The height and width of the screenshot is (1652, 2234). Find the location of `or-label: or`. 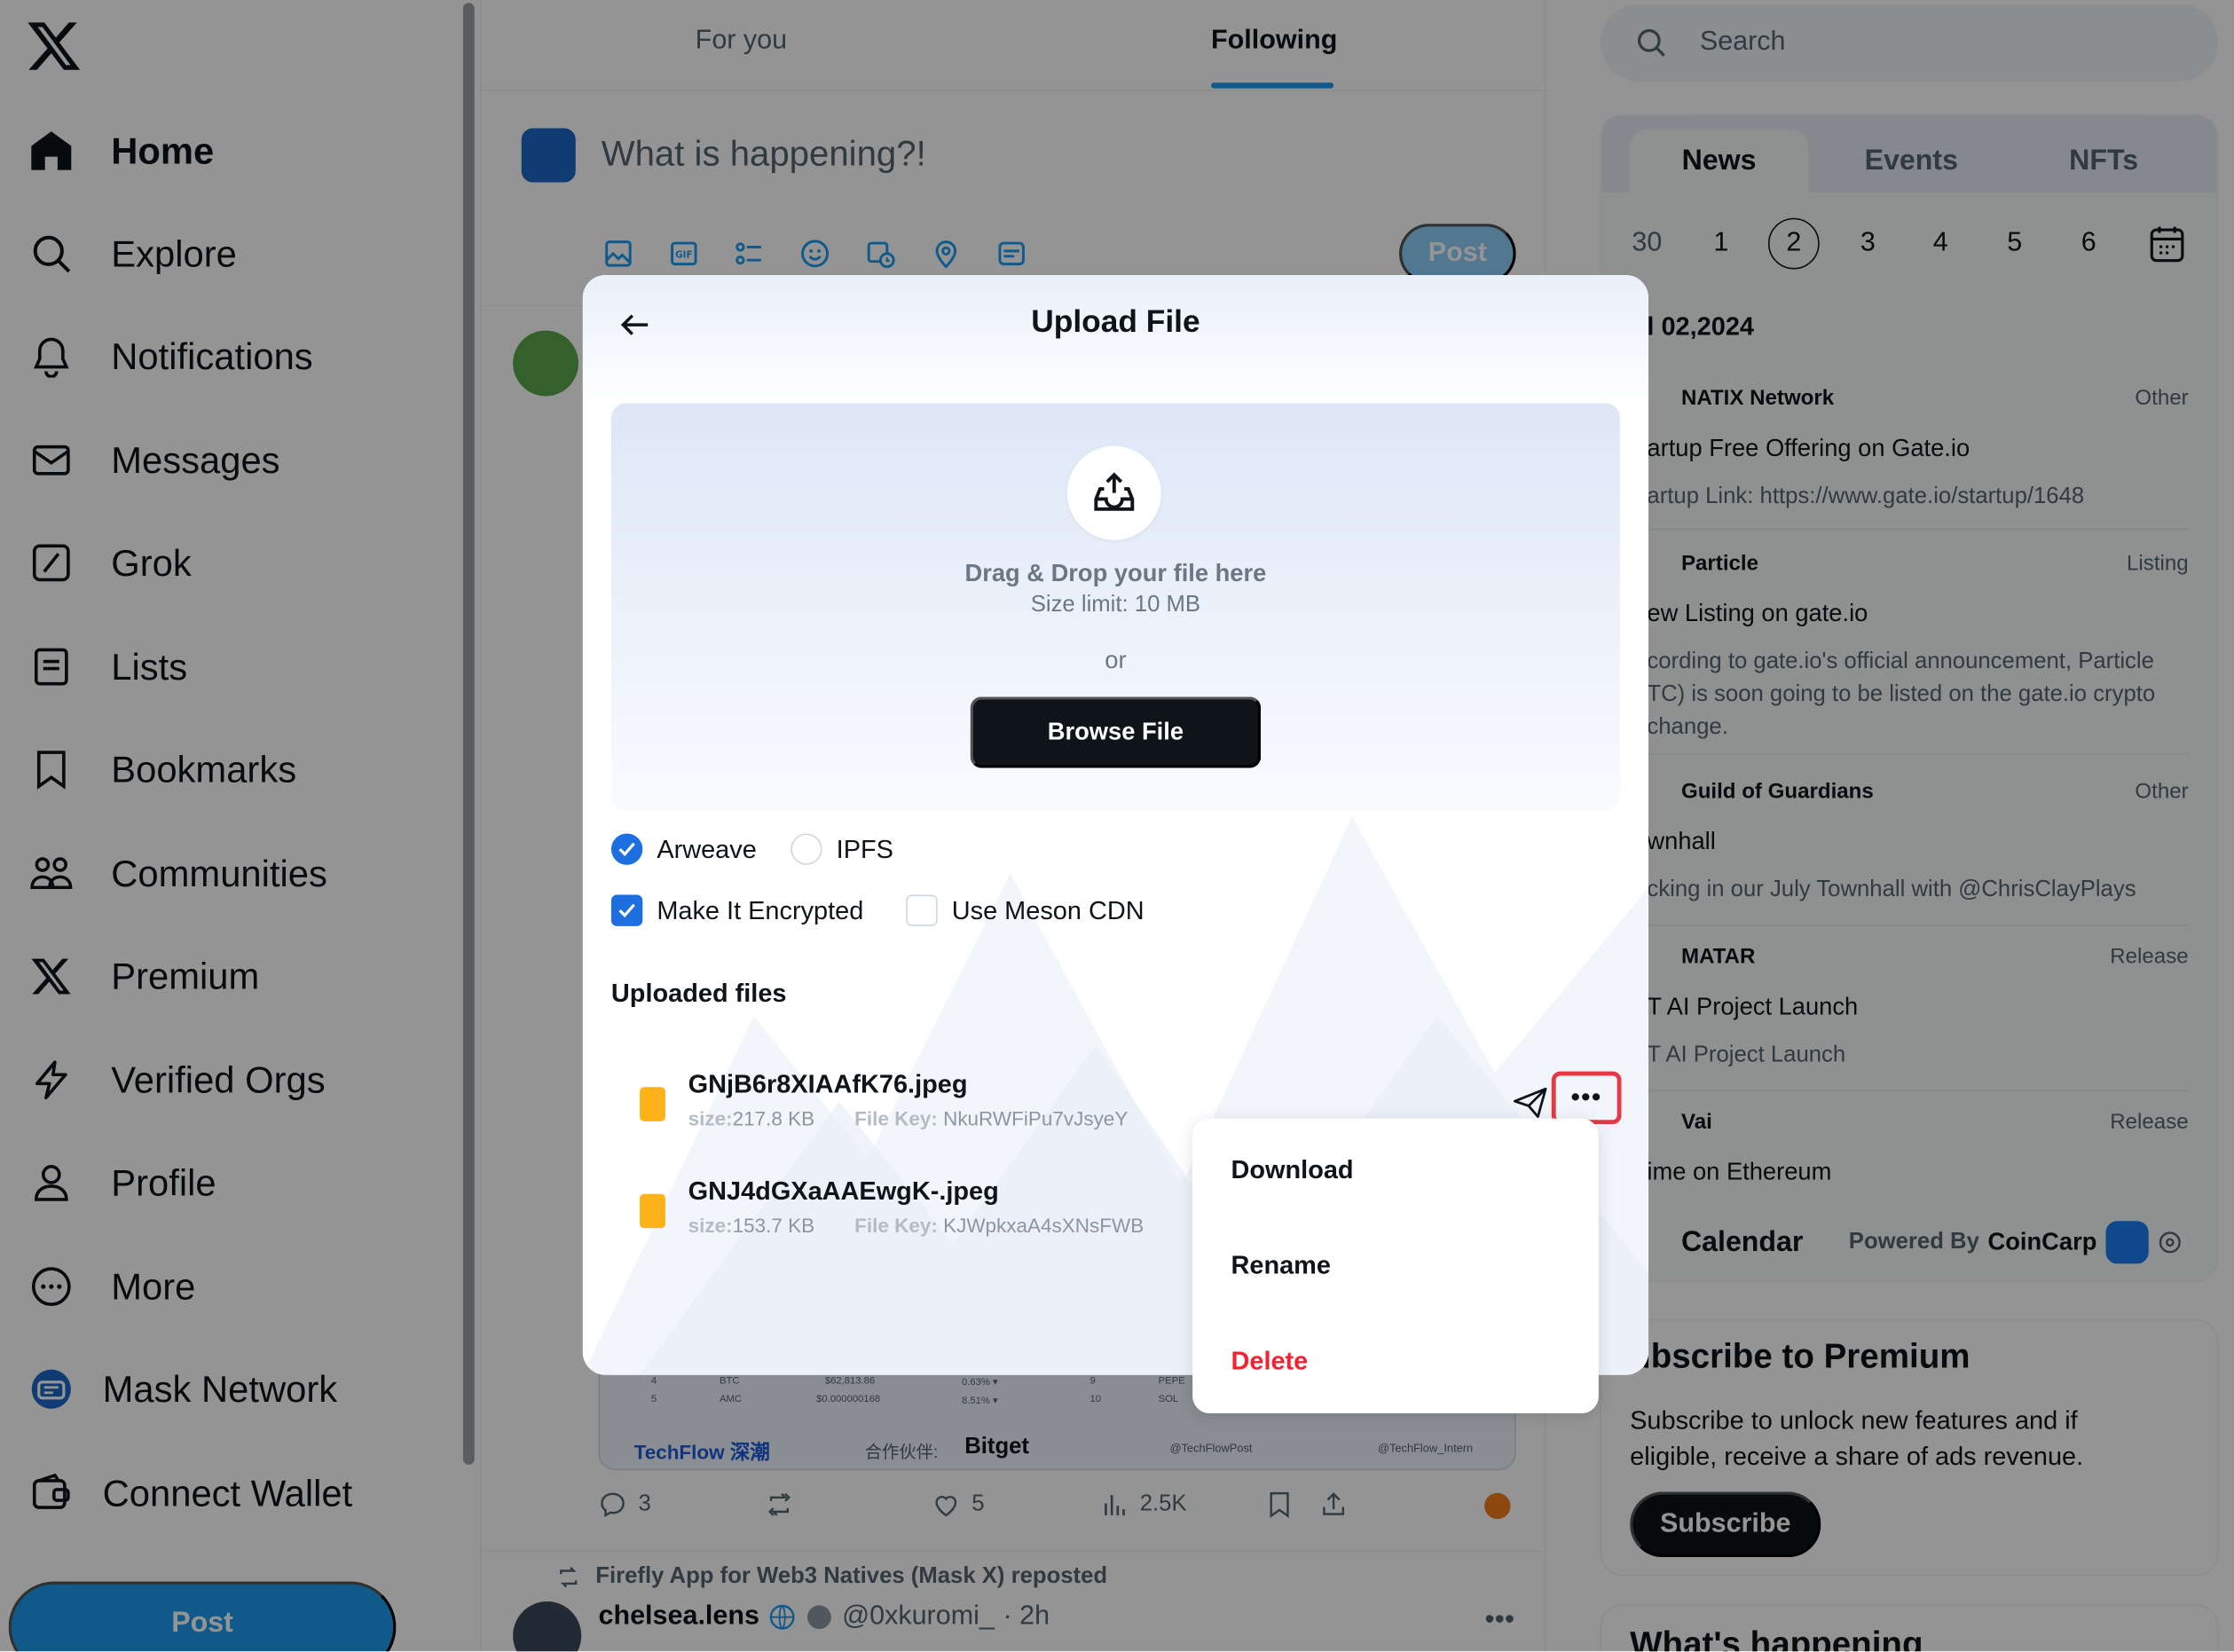

or-label: or is located at coordinates (1116, 660).